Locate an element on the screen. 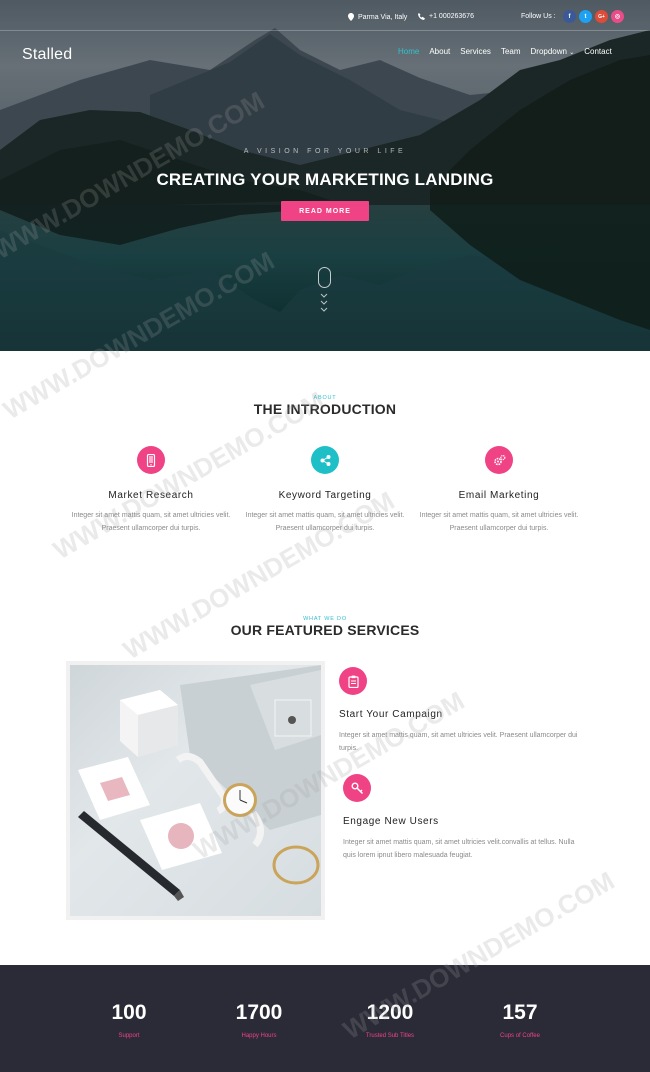  stat-support: 100 Support is located at coordinates (129, 1020).